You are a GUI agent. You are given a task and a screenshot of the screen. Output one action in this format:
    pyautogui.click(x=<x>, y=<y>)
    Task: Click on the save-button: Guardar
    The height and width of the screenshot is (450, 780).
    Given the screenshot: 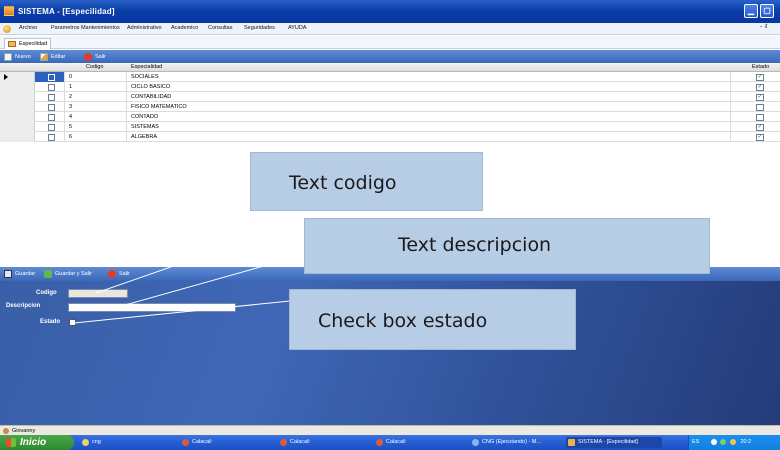 What is the action you would take?
    pyautogui.click(x=19, y=274)
    